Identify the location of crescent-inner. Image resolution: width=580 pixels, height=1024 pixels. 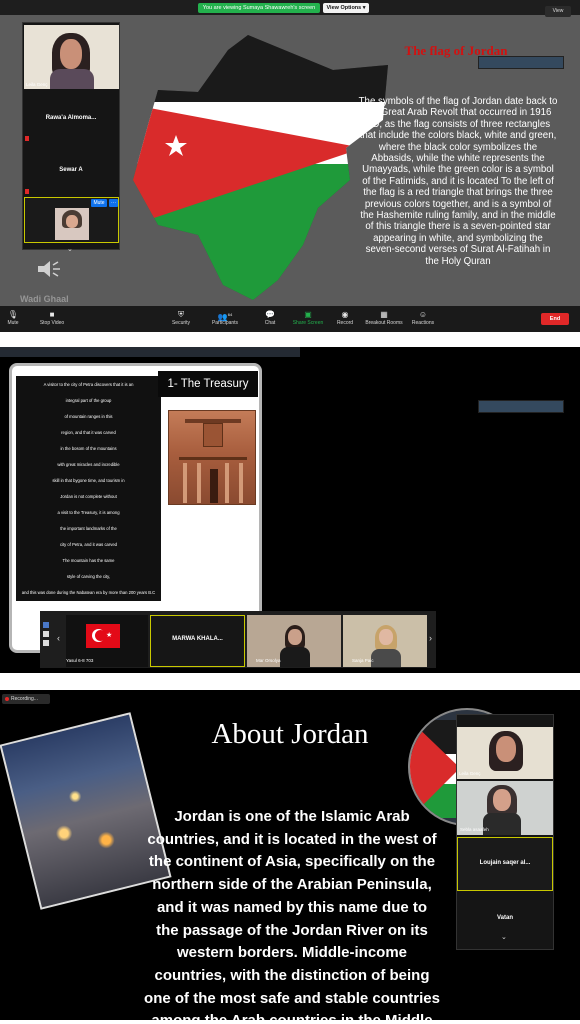
(100, 635).